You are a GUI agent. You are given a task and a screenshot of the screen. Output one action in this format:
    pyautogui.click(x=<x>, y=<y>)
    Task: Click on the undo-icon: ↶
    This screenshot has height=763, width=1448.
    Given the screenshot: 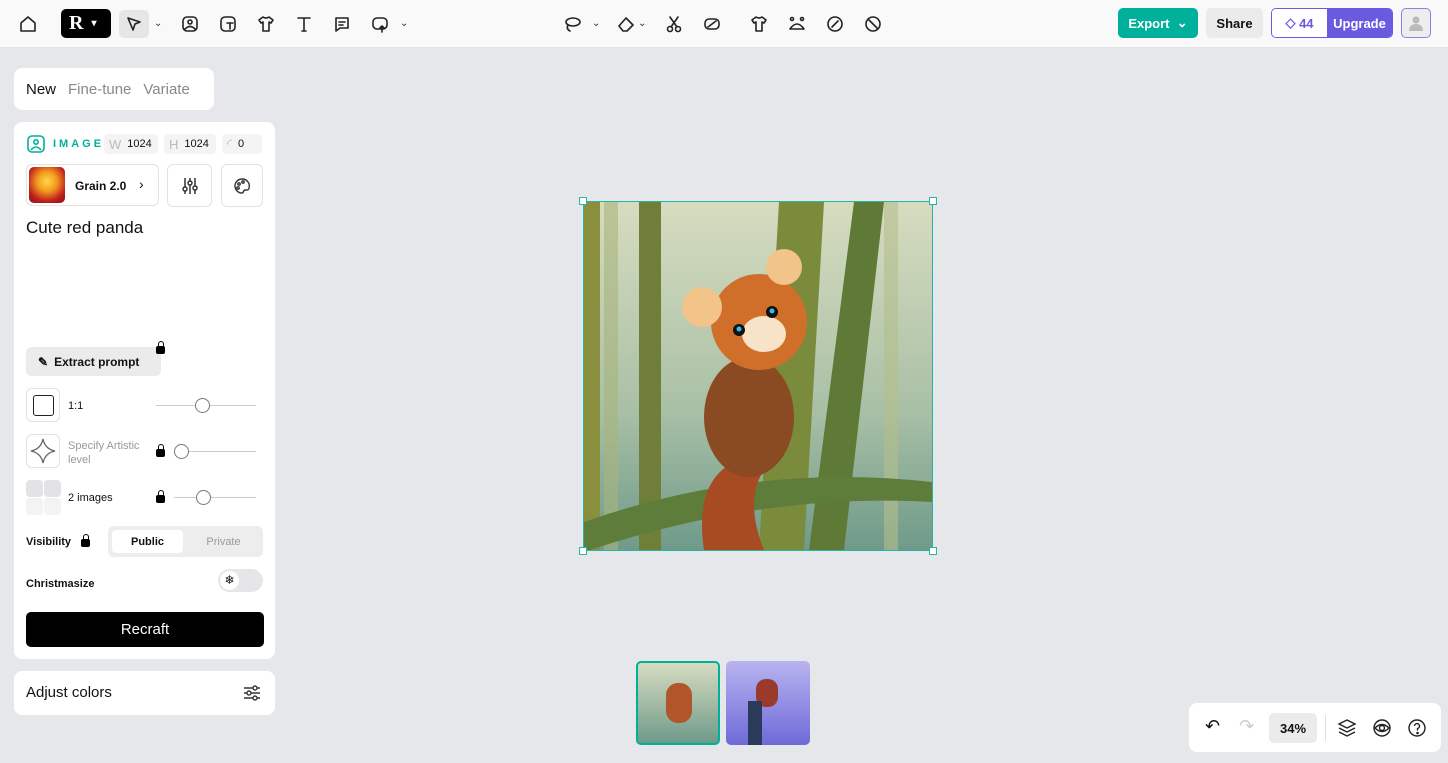 What is the action you would take?
    pyautogui.click(x=1212, y=726)
    